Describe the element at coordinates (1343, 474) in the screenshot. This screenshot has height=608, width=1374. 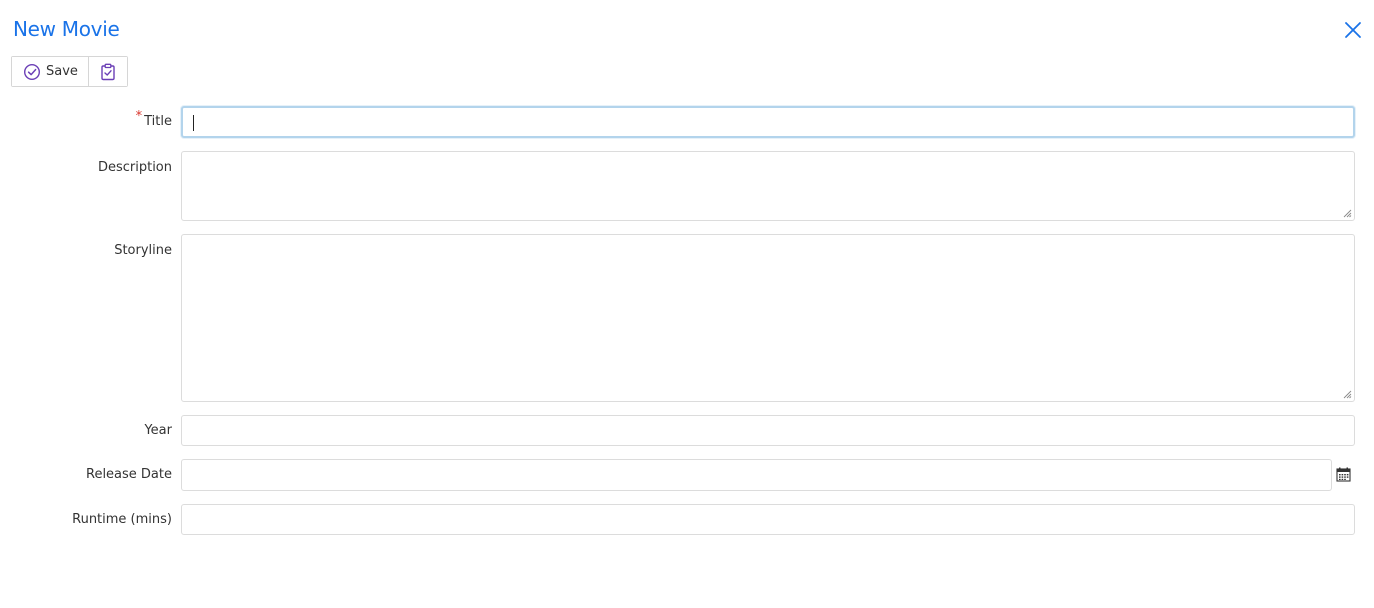
I see `calendar-icon` at that location.